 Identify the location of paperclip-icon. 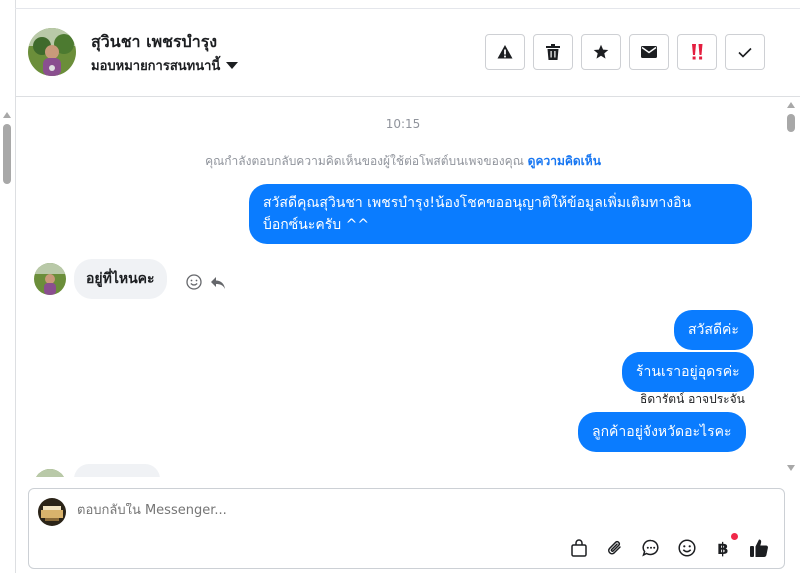
(614, 547).